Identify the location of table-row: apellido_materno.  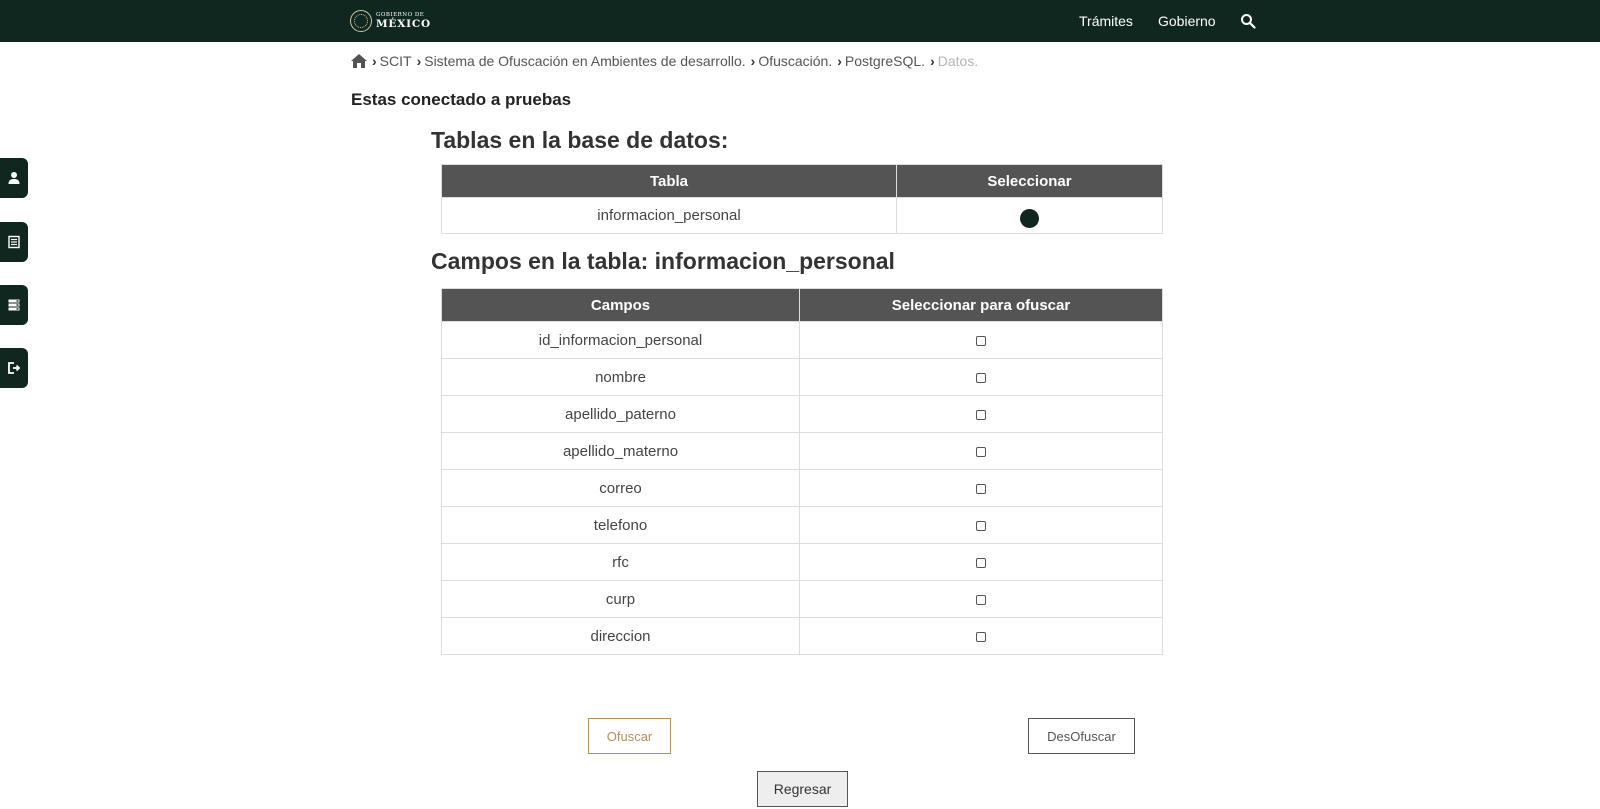
(802, 451).